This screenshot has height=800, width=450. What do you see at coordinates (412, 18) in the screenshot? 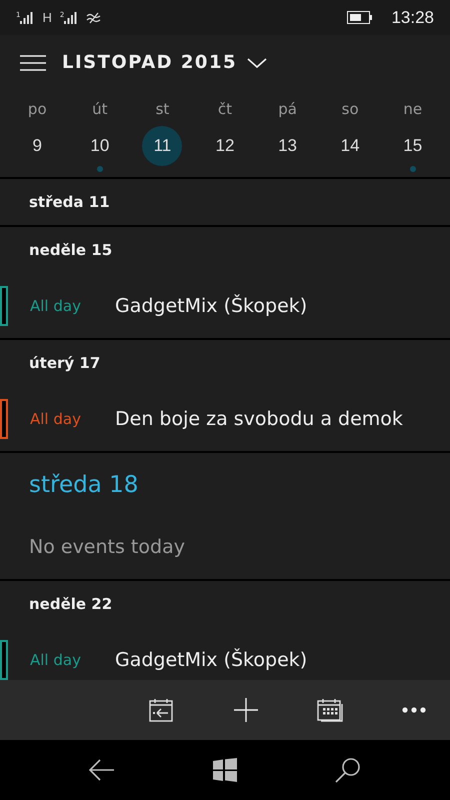
I see `clock-time: 13:28` at bounding box center [412, 18].